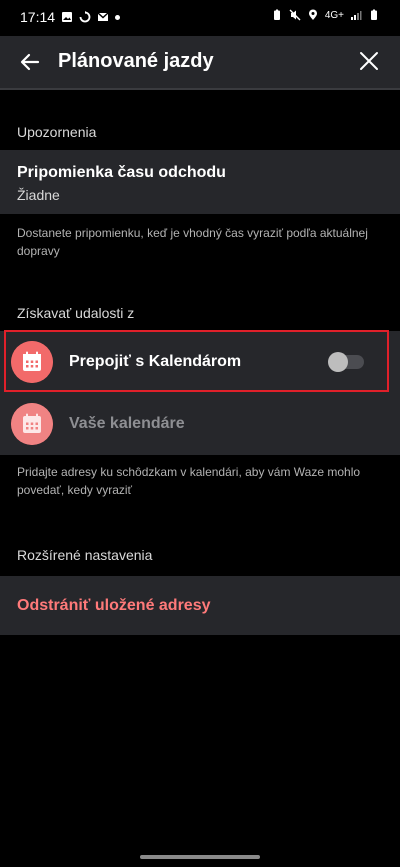 The width and height of the screenshot is (400, 867). I want to click on status-time: 17:14, so click(38, 17).